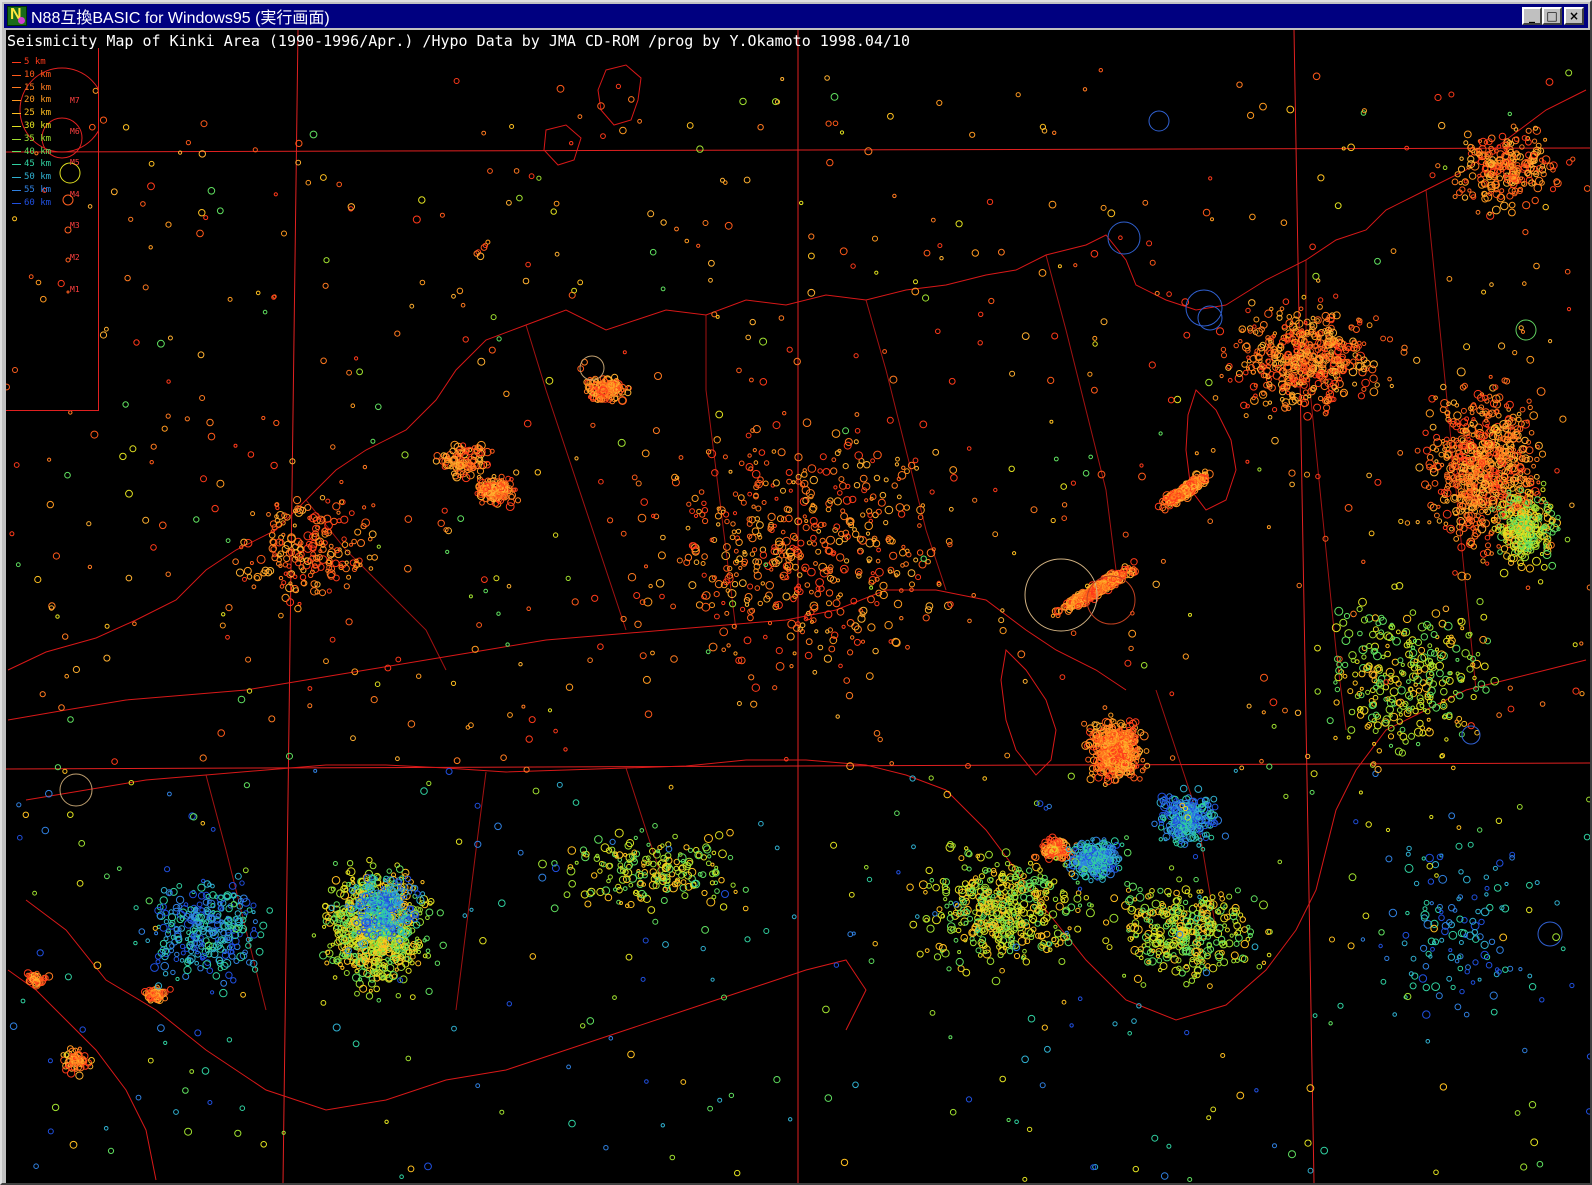 Image resolution: width=1592 pixels, height=1185 pixels. Describe the element at coordinates (619, 95) in the screenshot. I see `coastline-oki-island` at that location.